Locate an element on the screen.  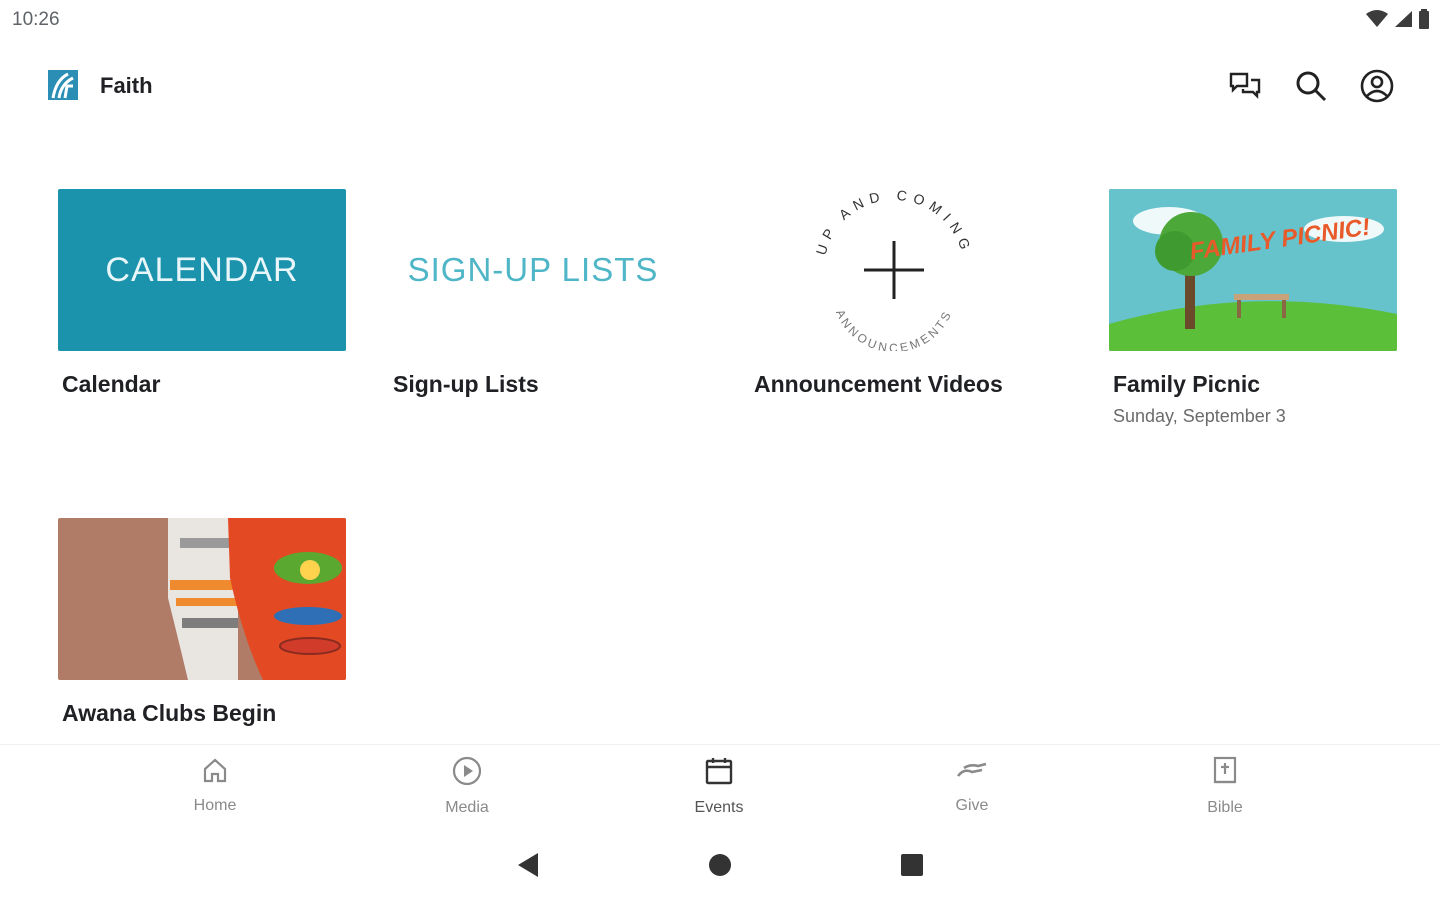
nav-label: Home is located at coordinates (215, 805).